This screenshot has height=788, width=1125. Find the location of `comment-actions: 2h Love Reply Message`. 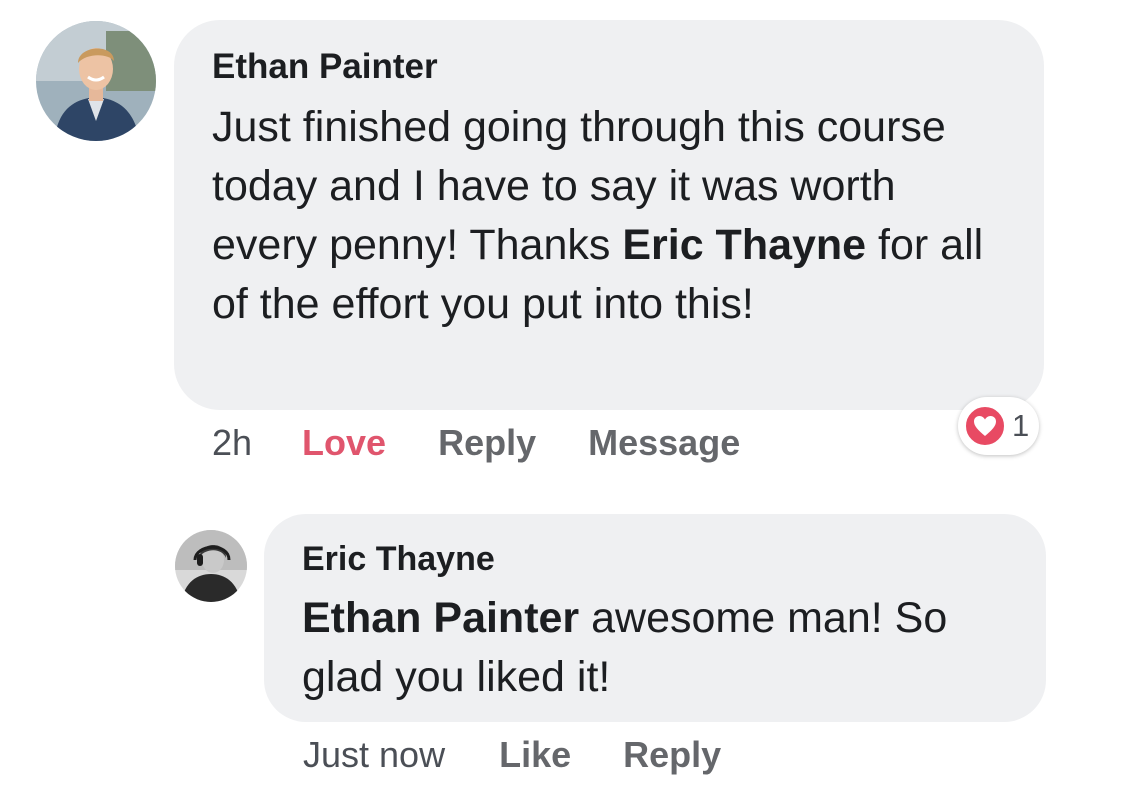

comment-actions: 2h Love Reply Message is located at coordinates (476, 443).